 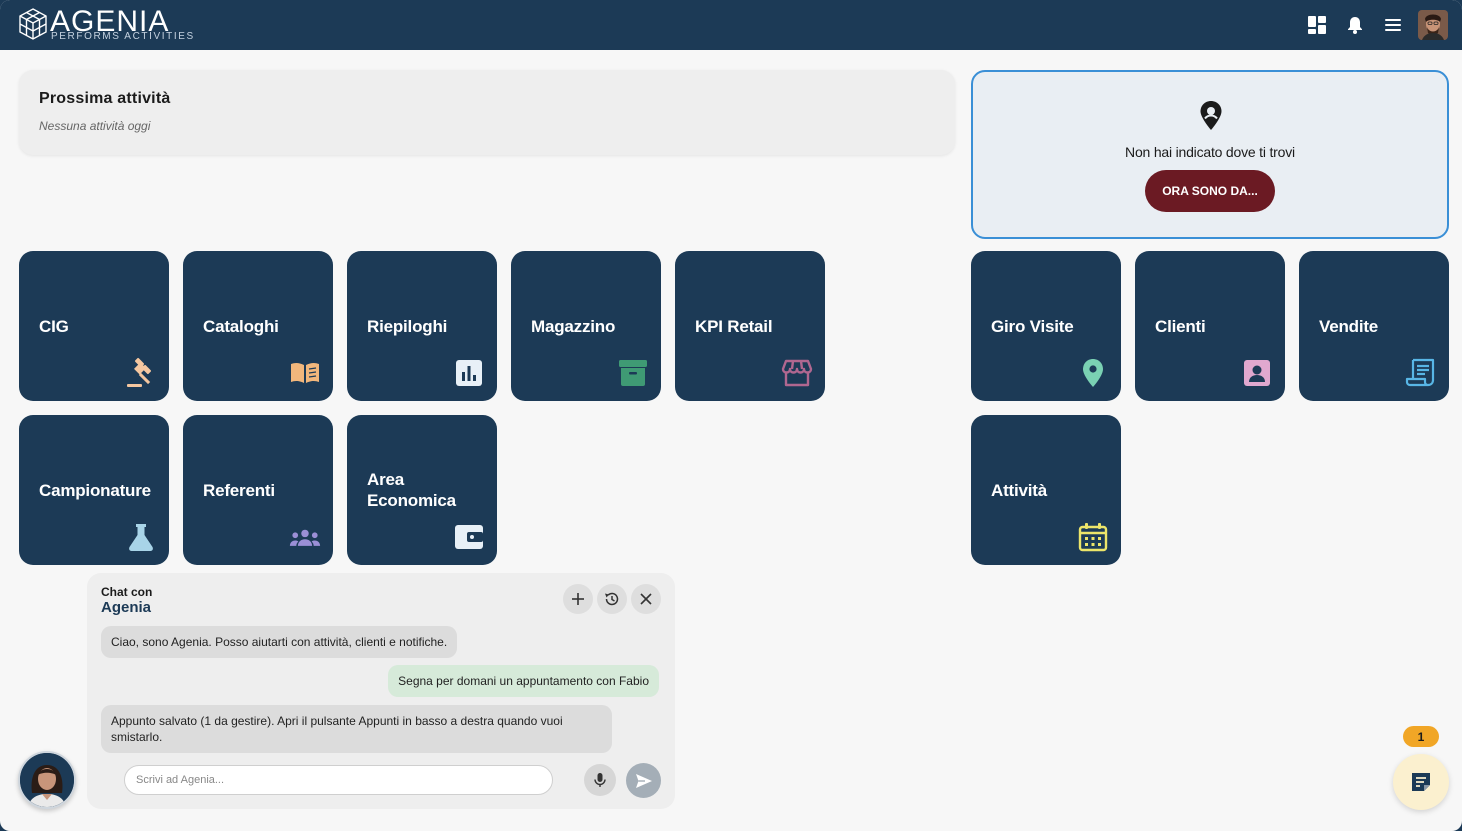 What do you see at coordinates (731, 25) in the screenshot?
I see `top-bar: AGENIA PERFORMS ACTIVITIES` at bounding box center [731, 25].